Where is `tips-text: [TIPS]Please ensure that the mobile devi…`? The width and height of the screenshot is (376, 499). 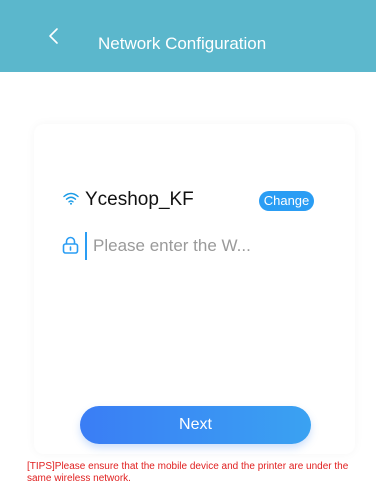
tips-text: [TIPS]Please ensure that the mobile devi… is located at coordinates (188, 472).